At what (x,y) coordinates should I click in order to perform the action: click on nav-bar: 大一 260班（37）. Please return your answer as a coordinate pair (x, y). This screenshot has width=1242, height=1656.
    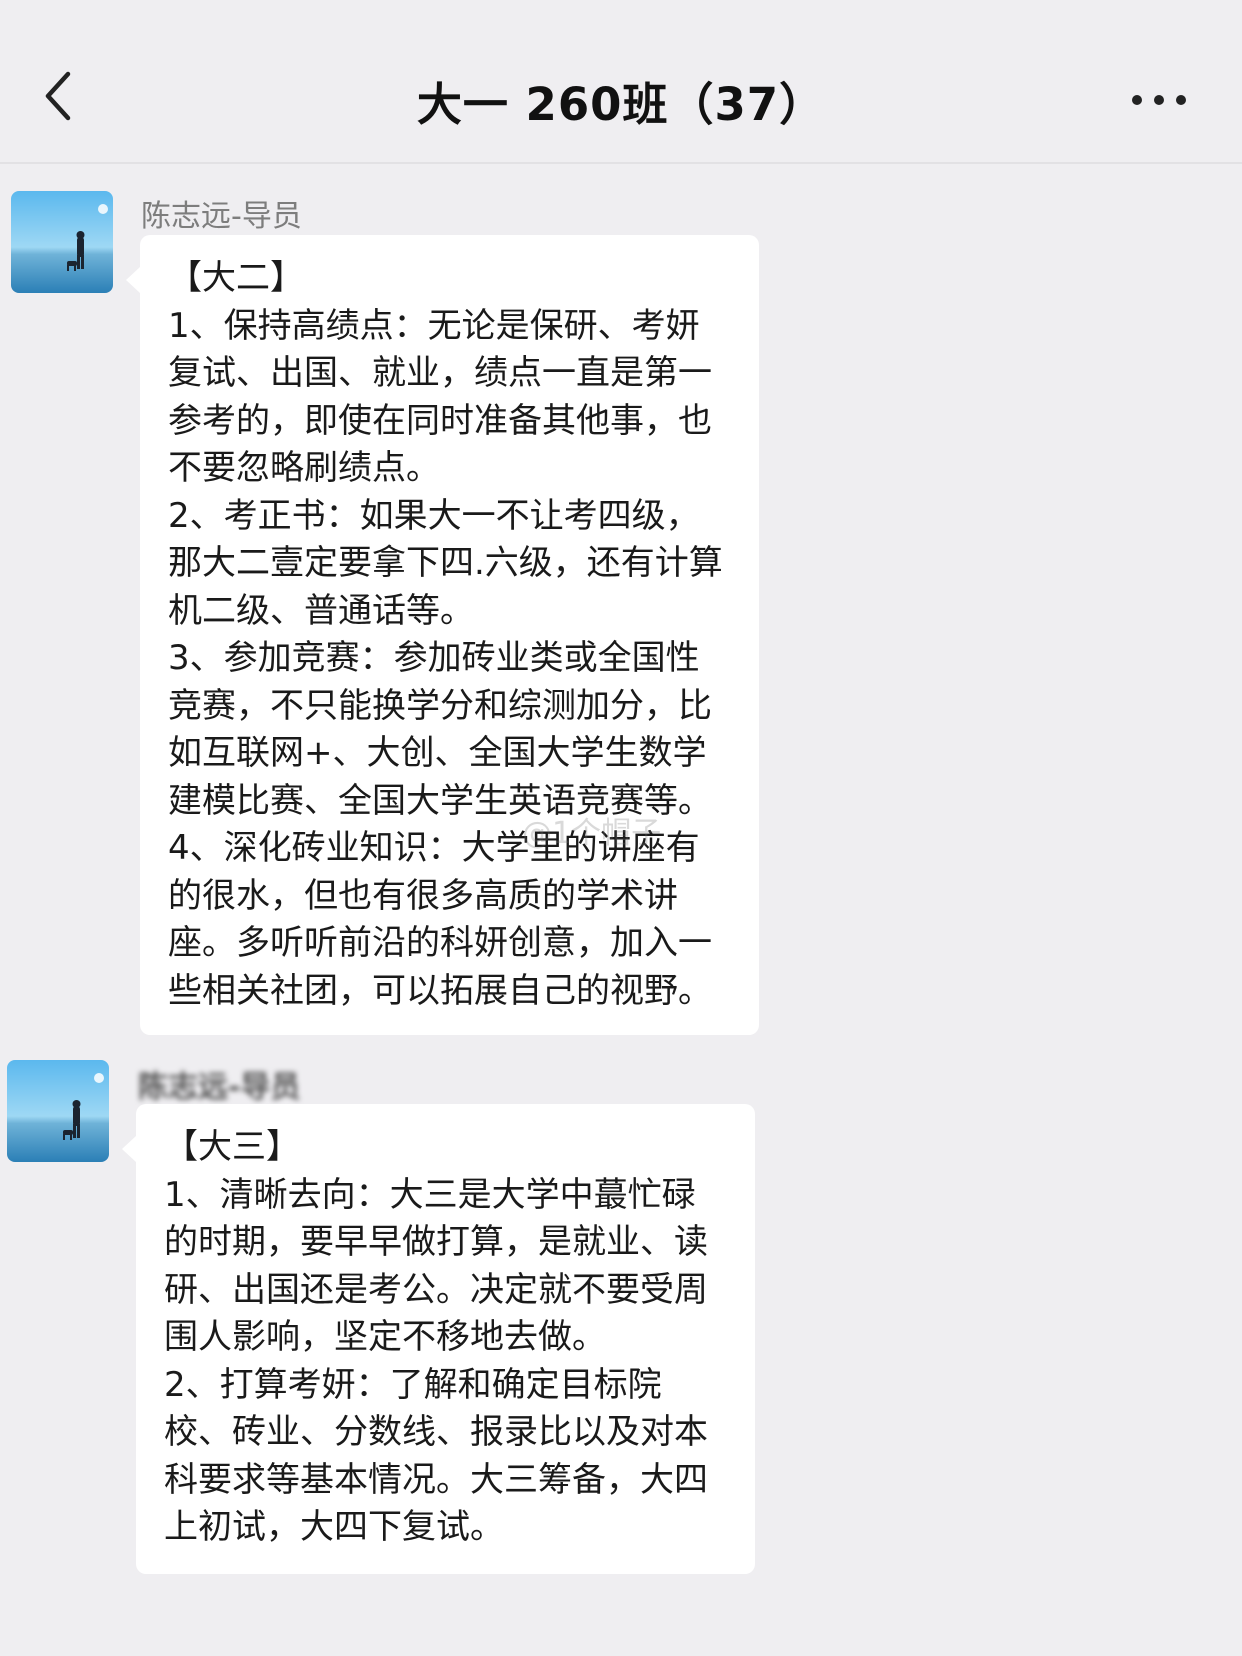
    Looking at the image, I should click on (621, 82).